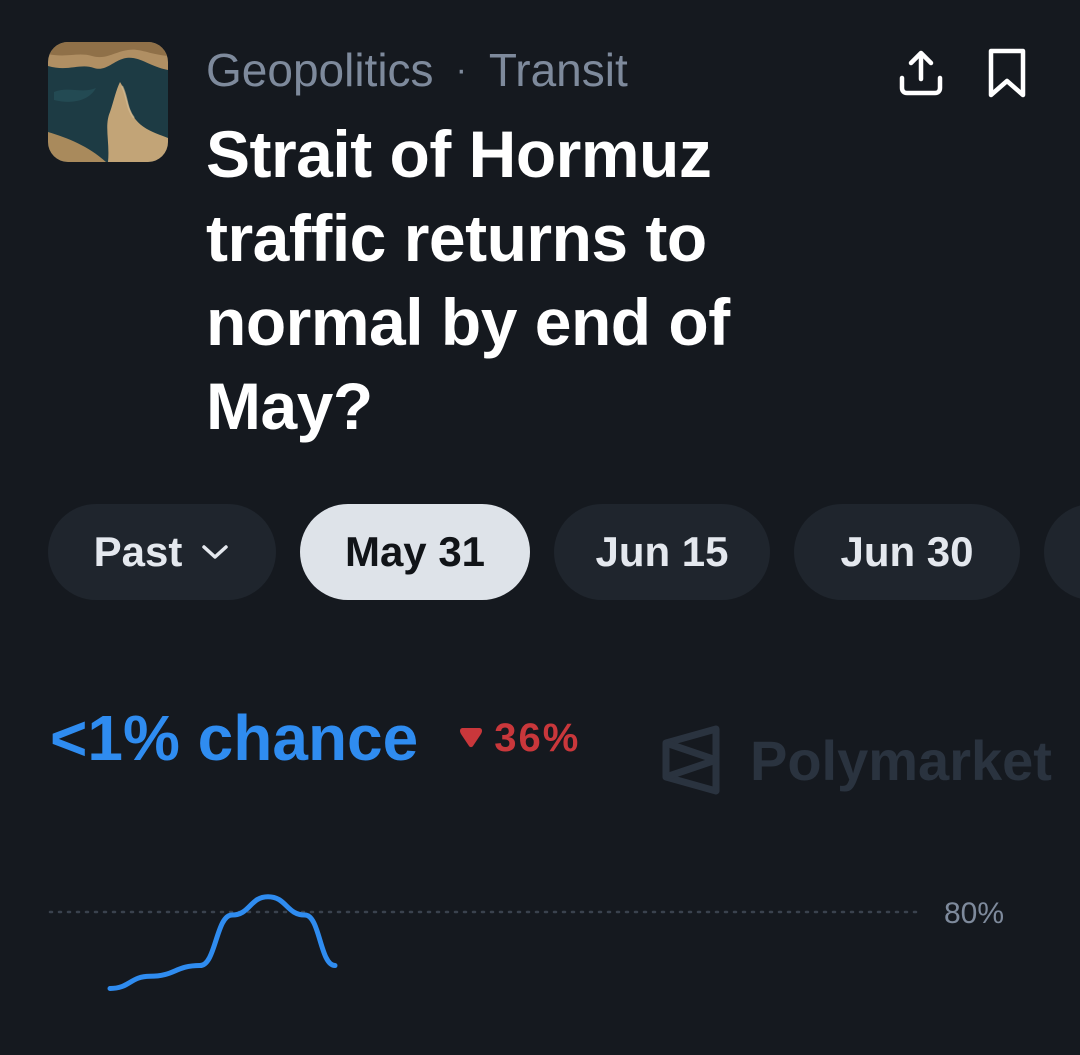 Image resolution: width=1080 pixels, height=1055 pixels. Describe the element at coordinates (1007, 73) in the screenshot. I see `bookmark-icon` at that location.